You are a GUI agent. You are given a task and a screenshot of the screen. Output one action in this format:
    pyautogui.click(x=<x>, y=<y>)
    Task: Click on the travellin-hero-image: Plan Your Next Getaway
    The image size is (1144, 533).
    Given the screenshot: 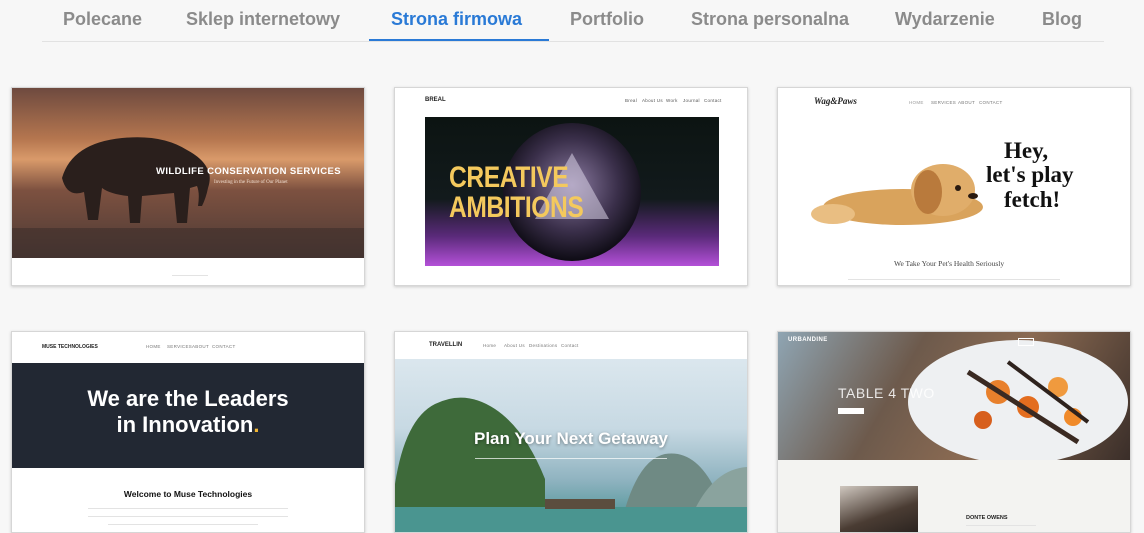 What is the action you would take?
    pyautogui.click(x=571, y=445)
    